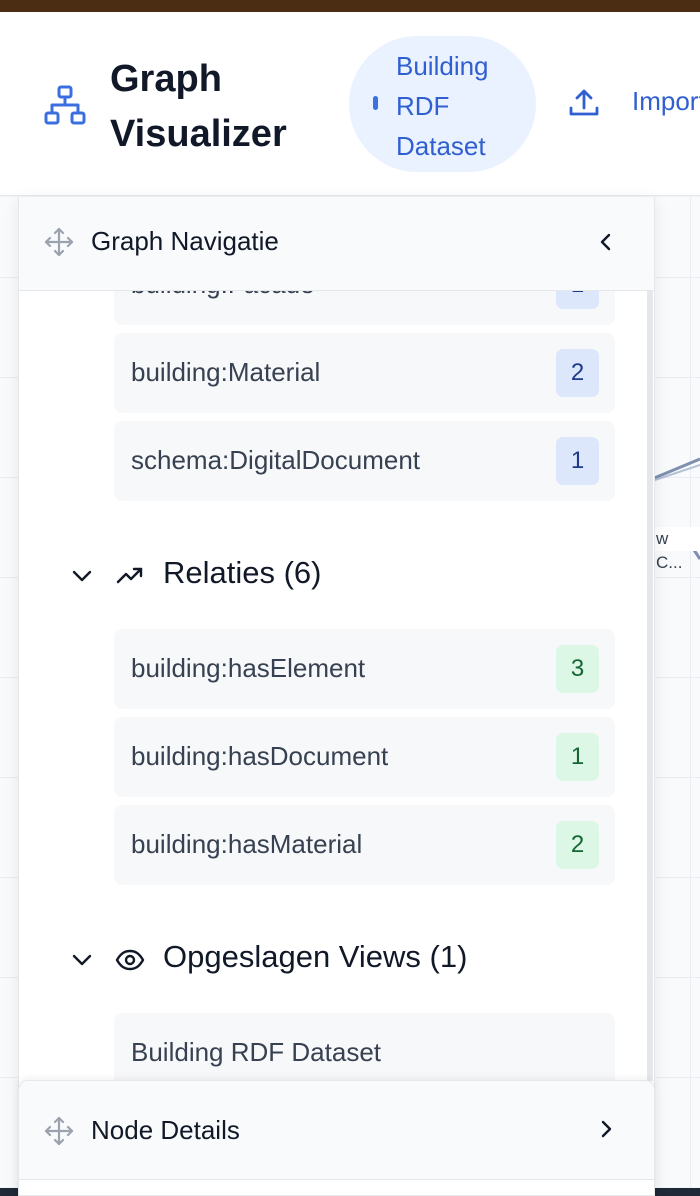 Image resolution: width=700 pixels, height=1196 pixels. What do you see at coordinates (315, 956) in the screenshot?
I see `views-section-title: Opgeslagen Views (1)` at bounding box center [315, 956].